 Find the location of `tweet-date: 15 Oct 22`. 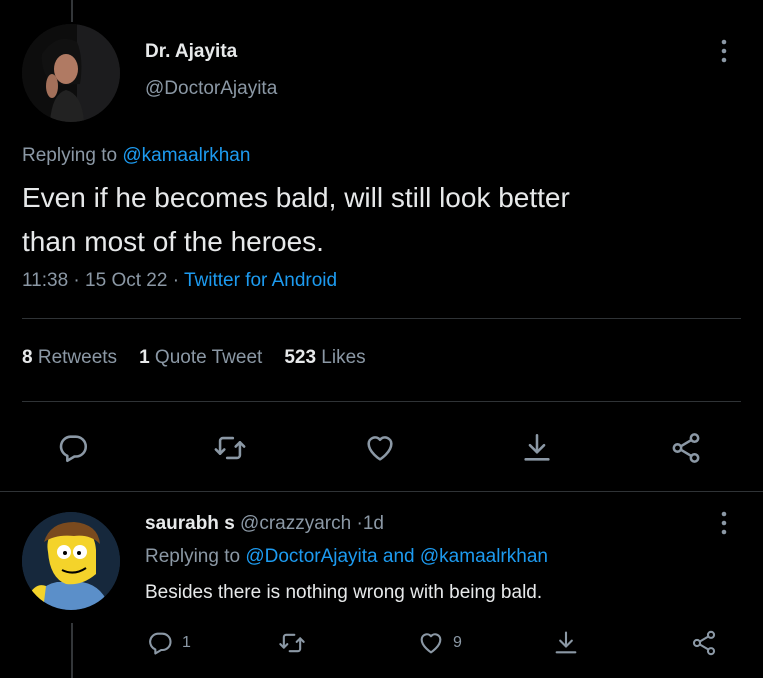

tweet-date: 15 Oct 22 is located at coordinates (126, 280).